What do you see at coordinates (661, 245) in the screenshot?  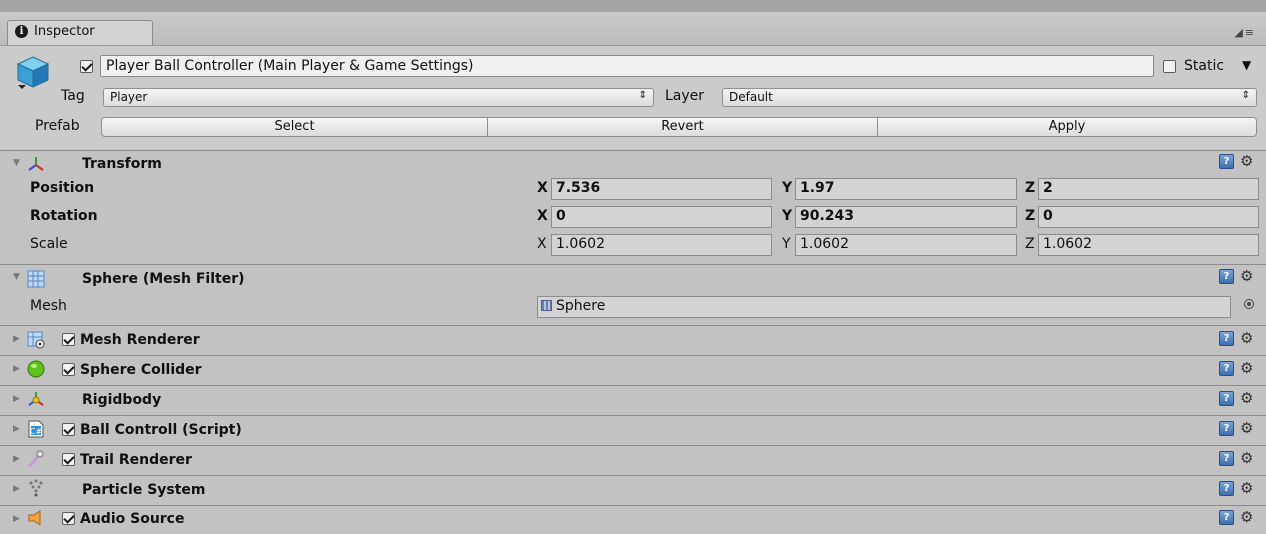 I see `scale-x-field: 1.0602` at bounding box center [661, 245].